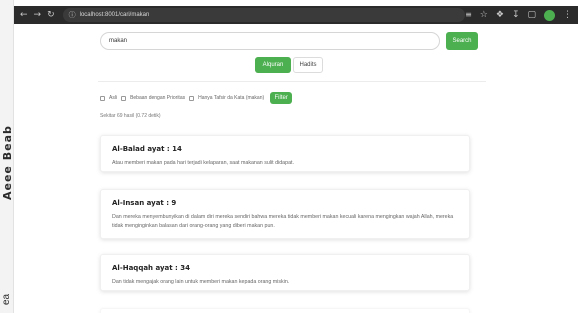 Image resolution: width=578 pixels, height=313 pixels. What do you see at coordinates (549, 15) in the screenshot?
I see `profile-icon` at bounding box center [549, 15].